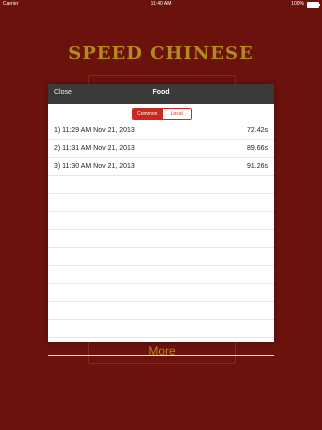  What do you see at coordinates (305, 4) in the screenshot?
I see `status-right: 100%` at bounding box center [305, 4].